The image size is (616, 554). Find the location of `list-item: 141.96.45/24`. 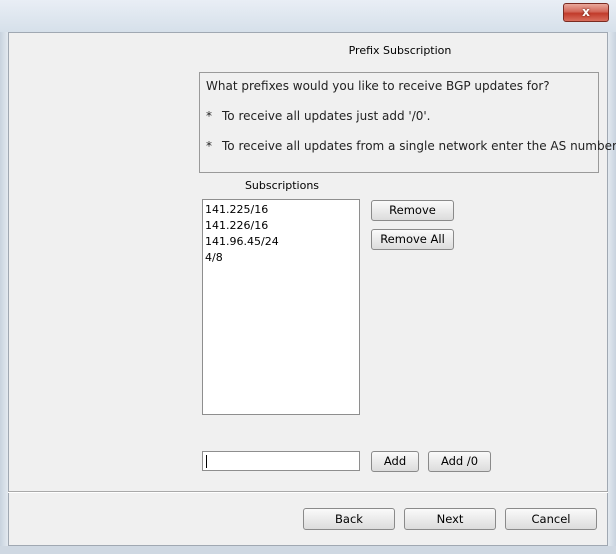

list-item: 141.96.45/24 is located at coordinates (282, 242).